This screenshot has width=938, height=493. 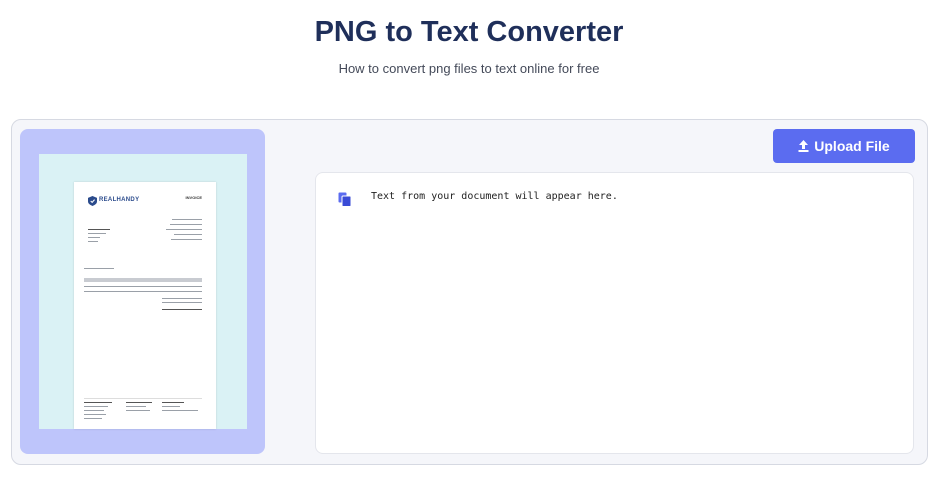 What do you see at coordinates (145, 305) in the screenshot?
I see `document-thumbnail: REALHANDY INVOICE` at bounding box center [145, 305].